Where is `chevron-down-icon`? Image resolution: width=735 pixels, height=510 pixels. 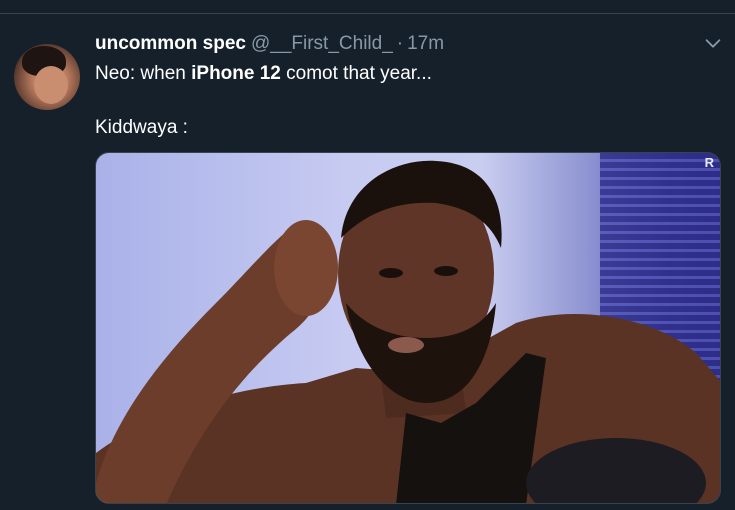
chevron-down-icon is located at coordinates (713, 43).